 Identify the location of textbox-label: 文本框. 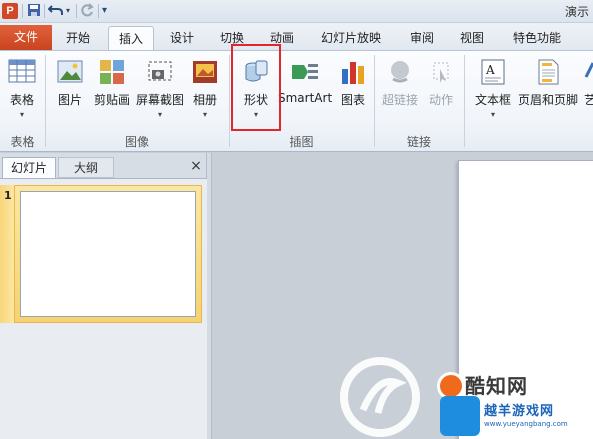
(492, 100).